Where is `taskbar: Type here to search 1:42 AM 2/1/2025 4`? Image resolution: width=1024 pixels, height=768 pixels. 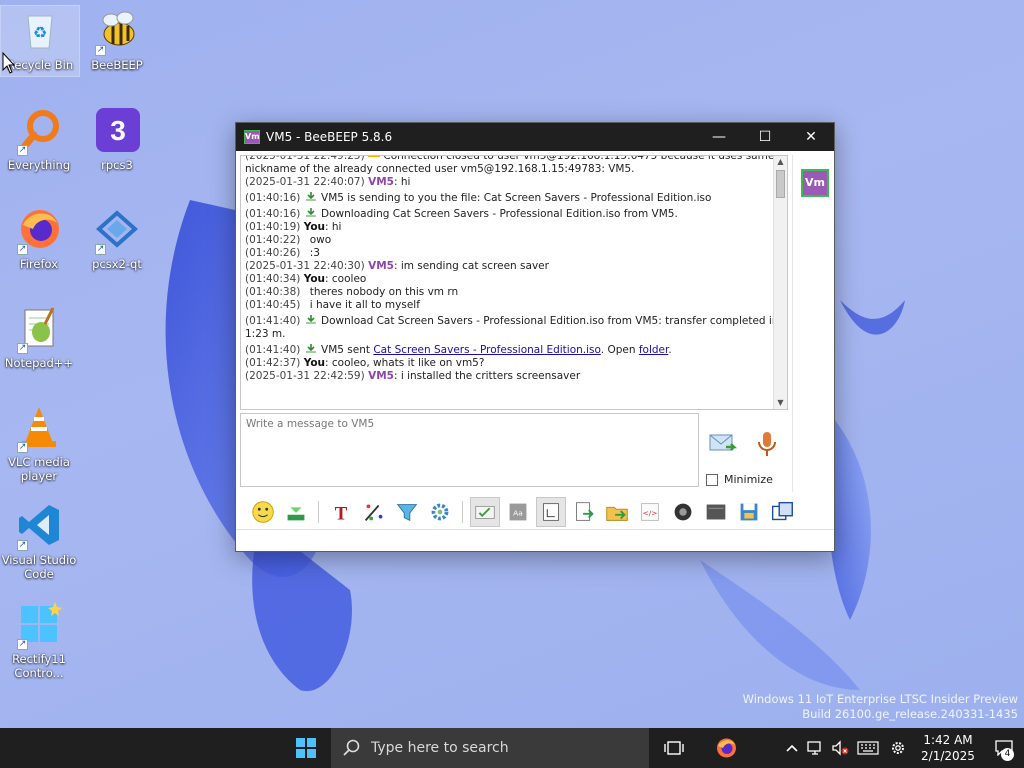 taskbar: Type here to search 1:42 AM 2/1/2025 4 is located at coordinates (512, 748).